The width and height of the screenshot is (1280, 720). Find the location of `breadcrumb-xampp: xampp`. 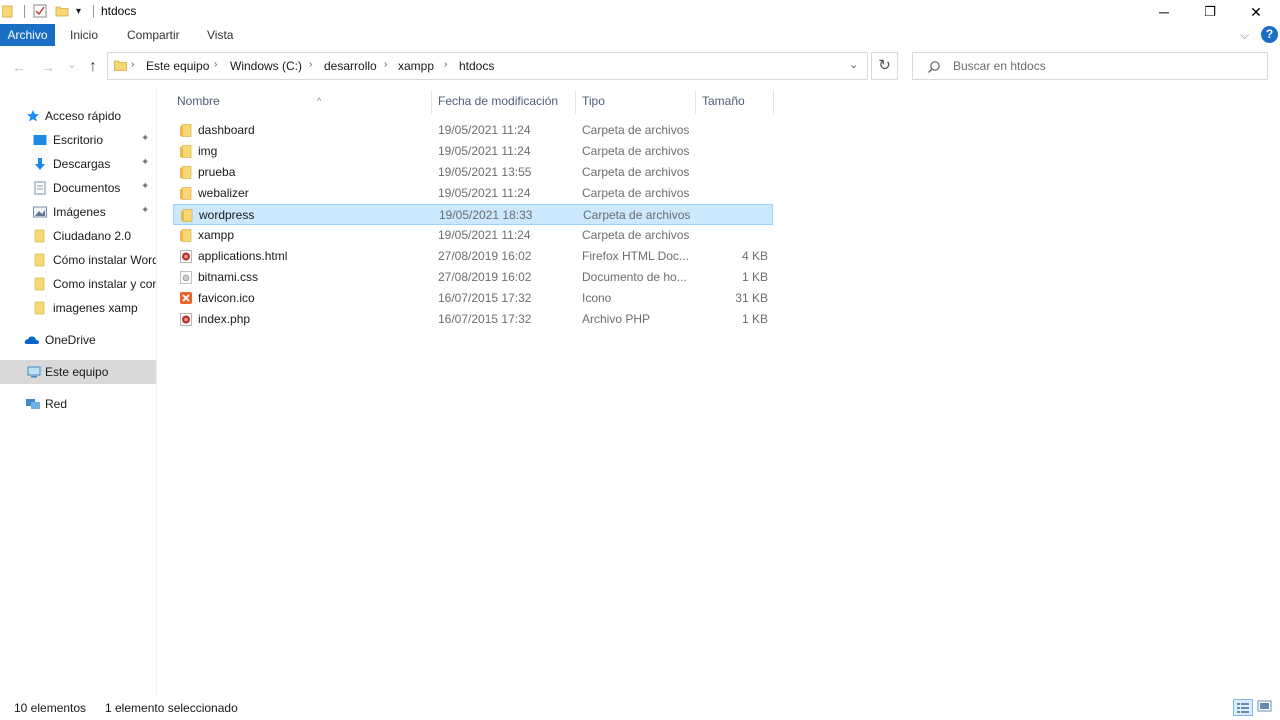

breadcrumb-xampp: xampp is located at coordinates (416, 66).